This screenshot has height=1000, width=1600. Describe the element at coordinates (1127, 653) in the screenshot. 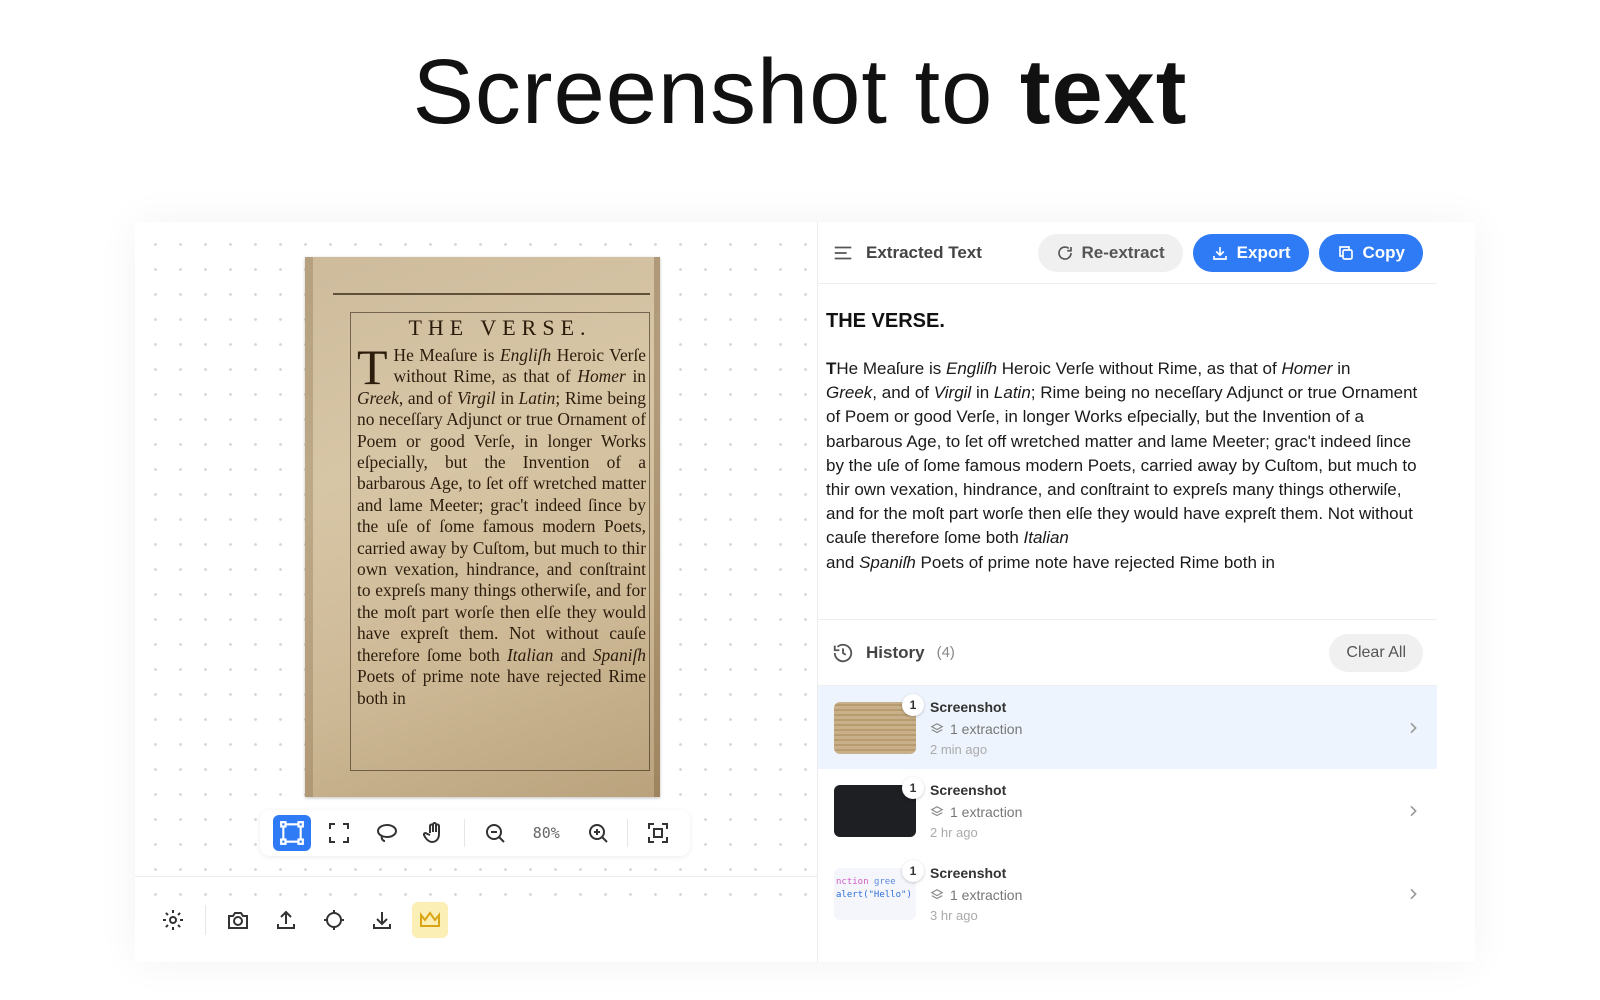

I see `history-header: History (4) Clear All` at that location.